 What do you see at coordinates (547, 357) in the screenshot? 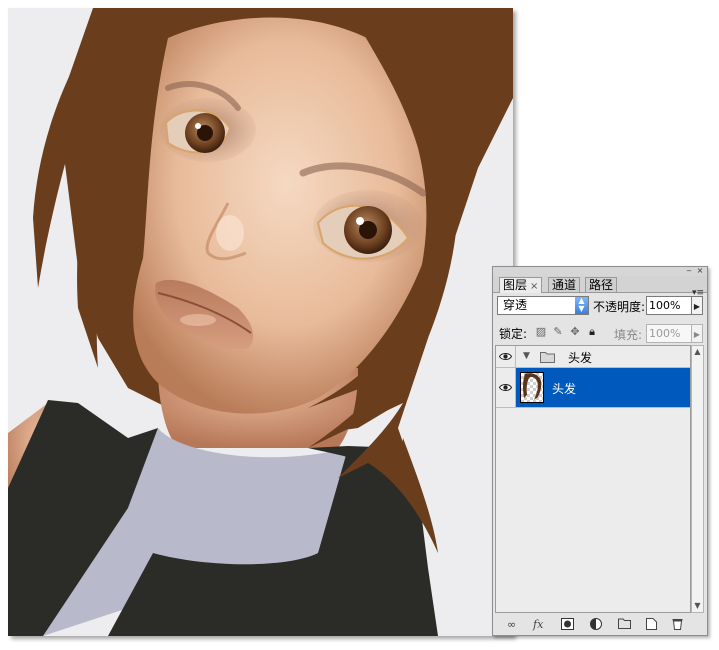
I see `folder-icon` at bounding box center [547, 357].